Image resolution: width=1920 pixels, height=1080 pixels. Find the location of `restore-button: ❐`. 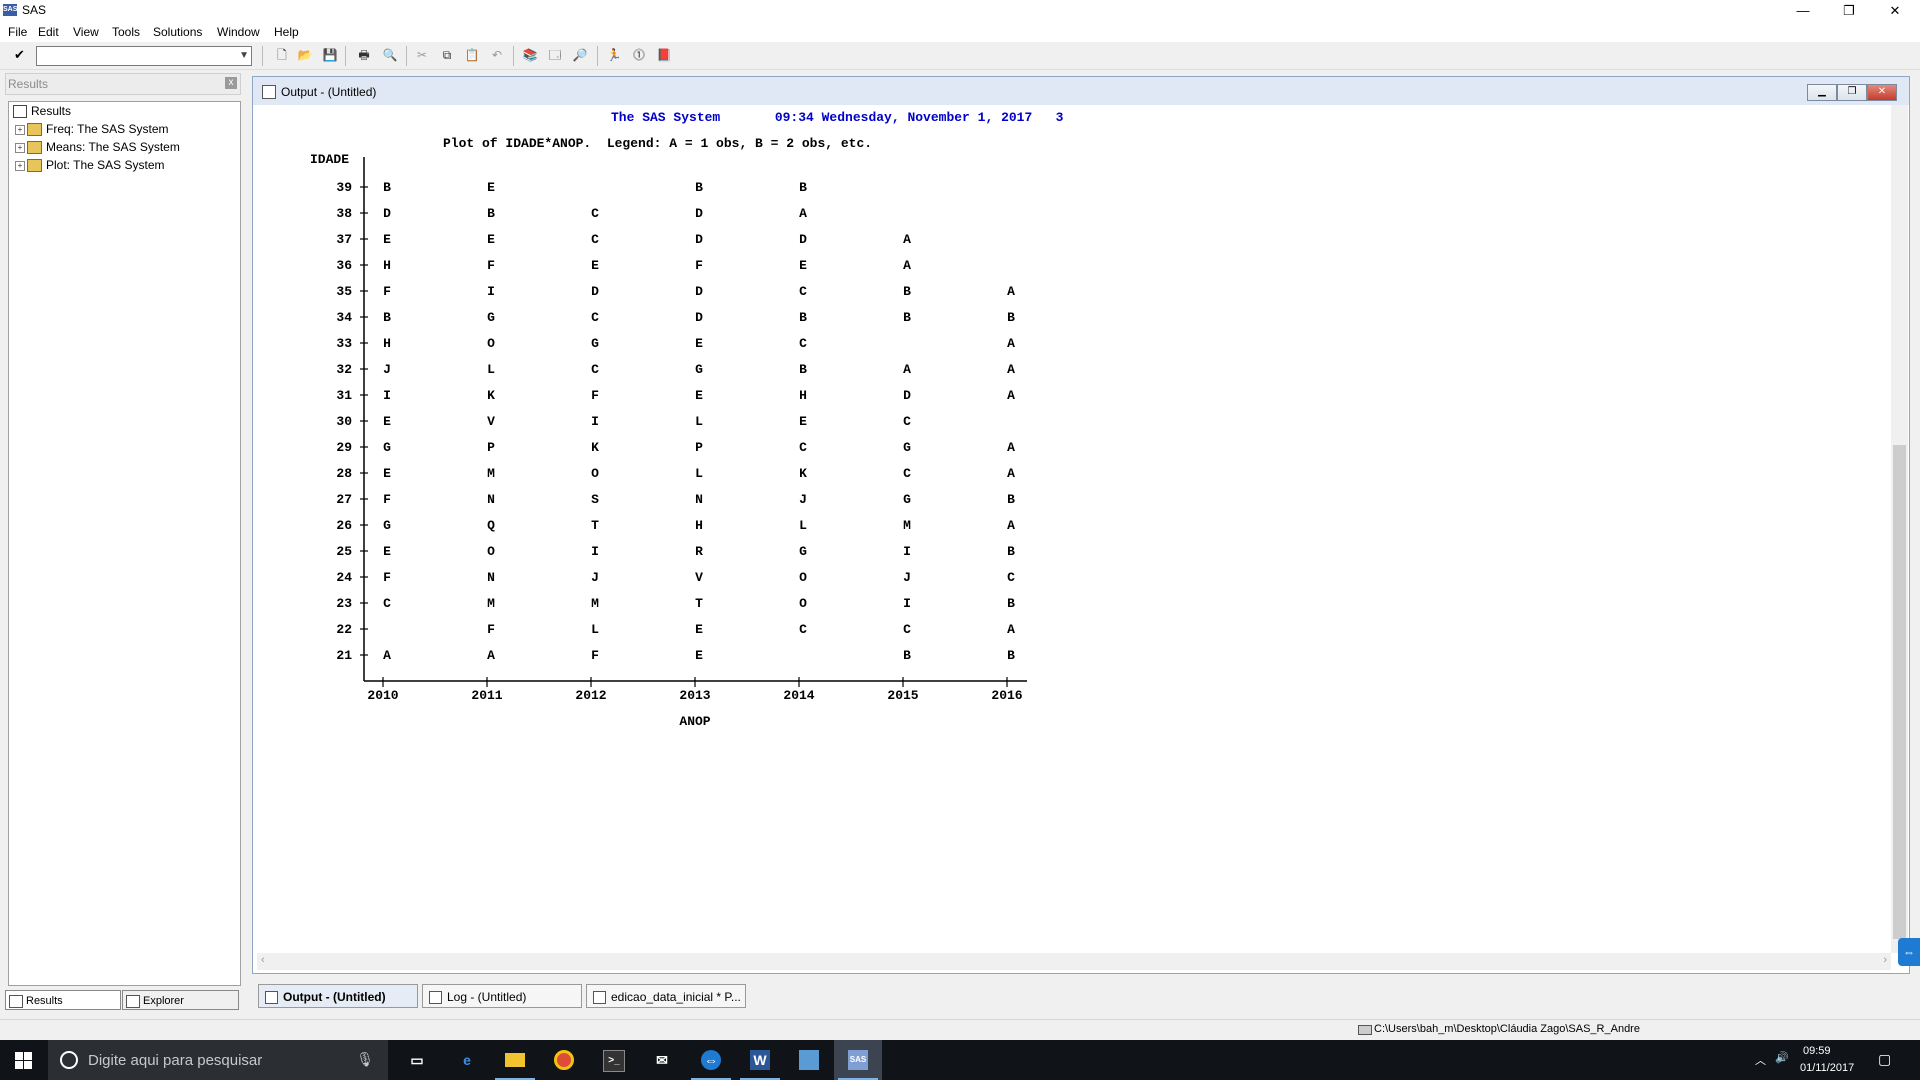

restore-button: ❐ is located at coordinates (1852, 92).